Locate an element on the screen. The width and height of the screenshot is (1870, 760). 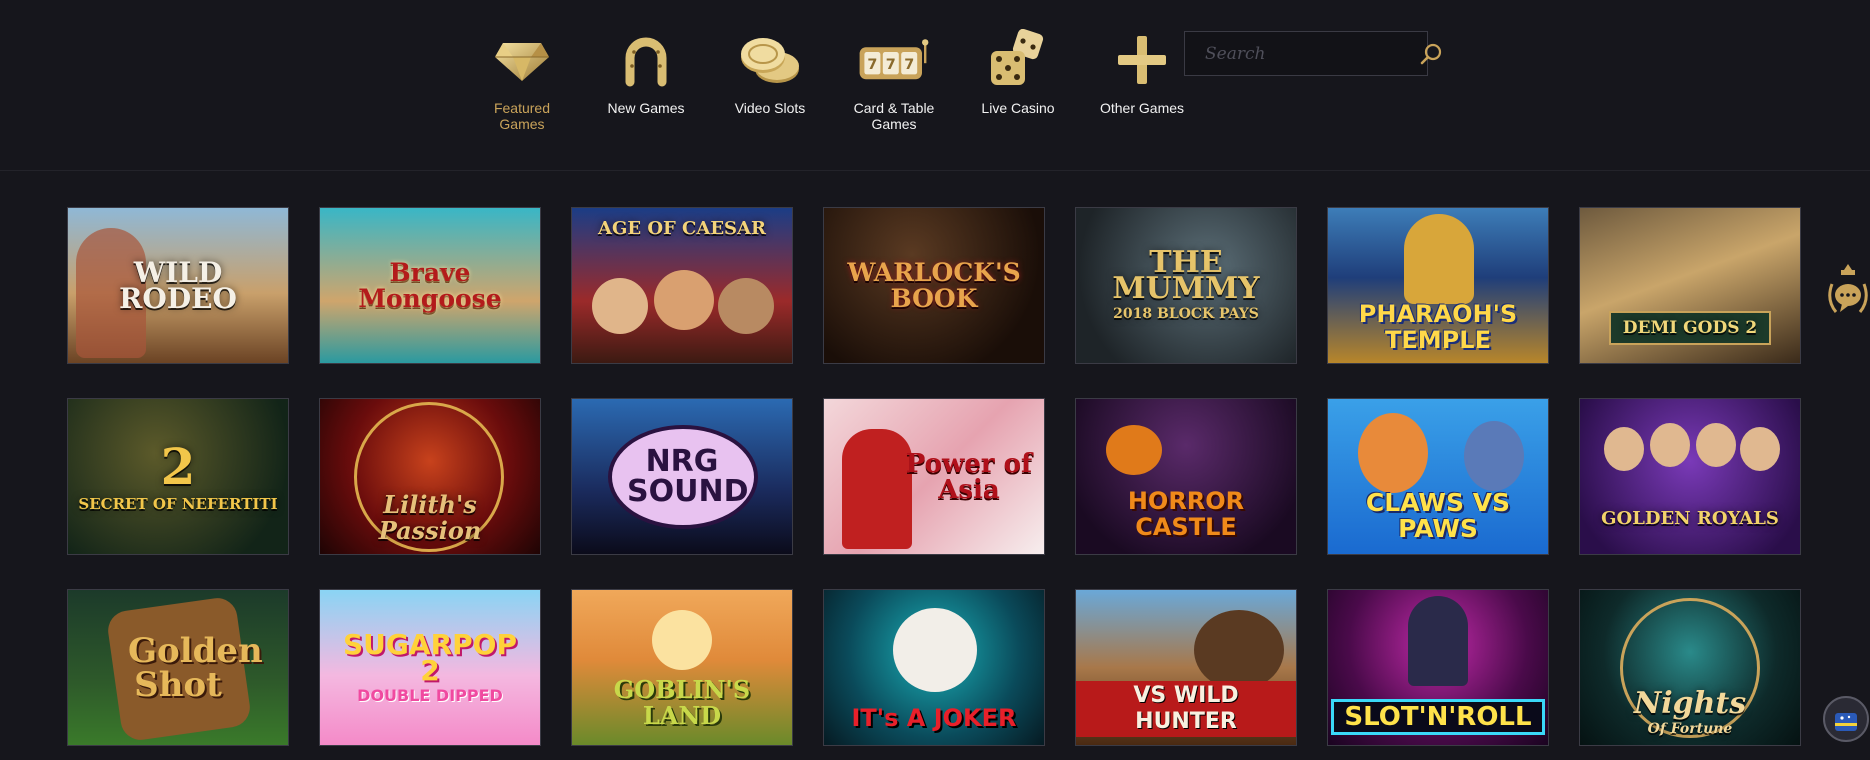
game-tile-age-of-caesar: AGE OF CAESAR is located at coordinates (682, 285).